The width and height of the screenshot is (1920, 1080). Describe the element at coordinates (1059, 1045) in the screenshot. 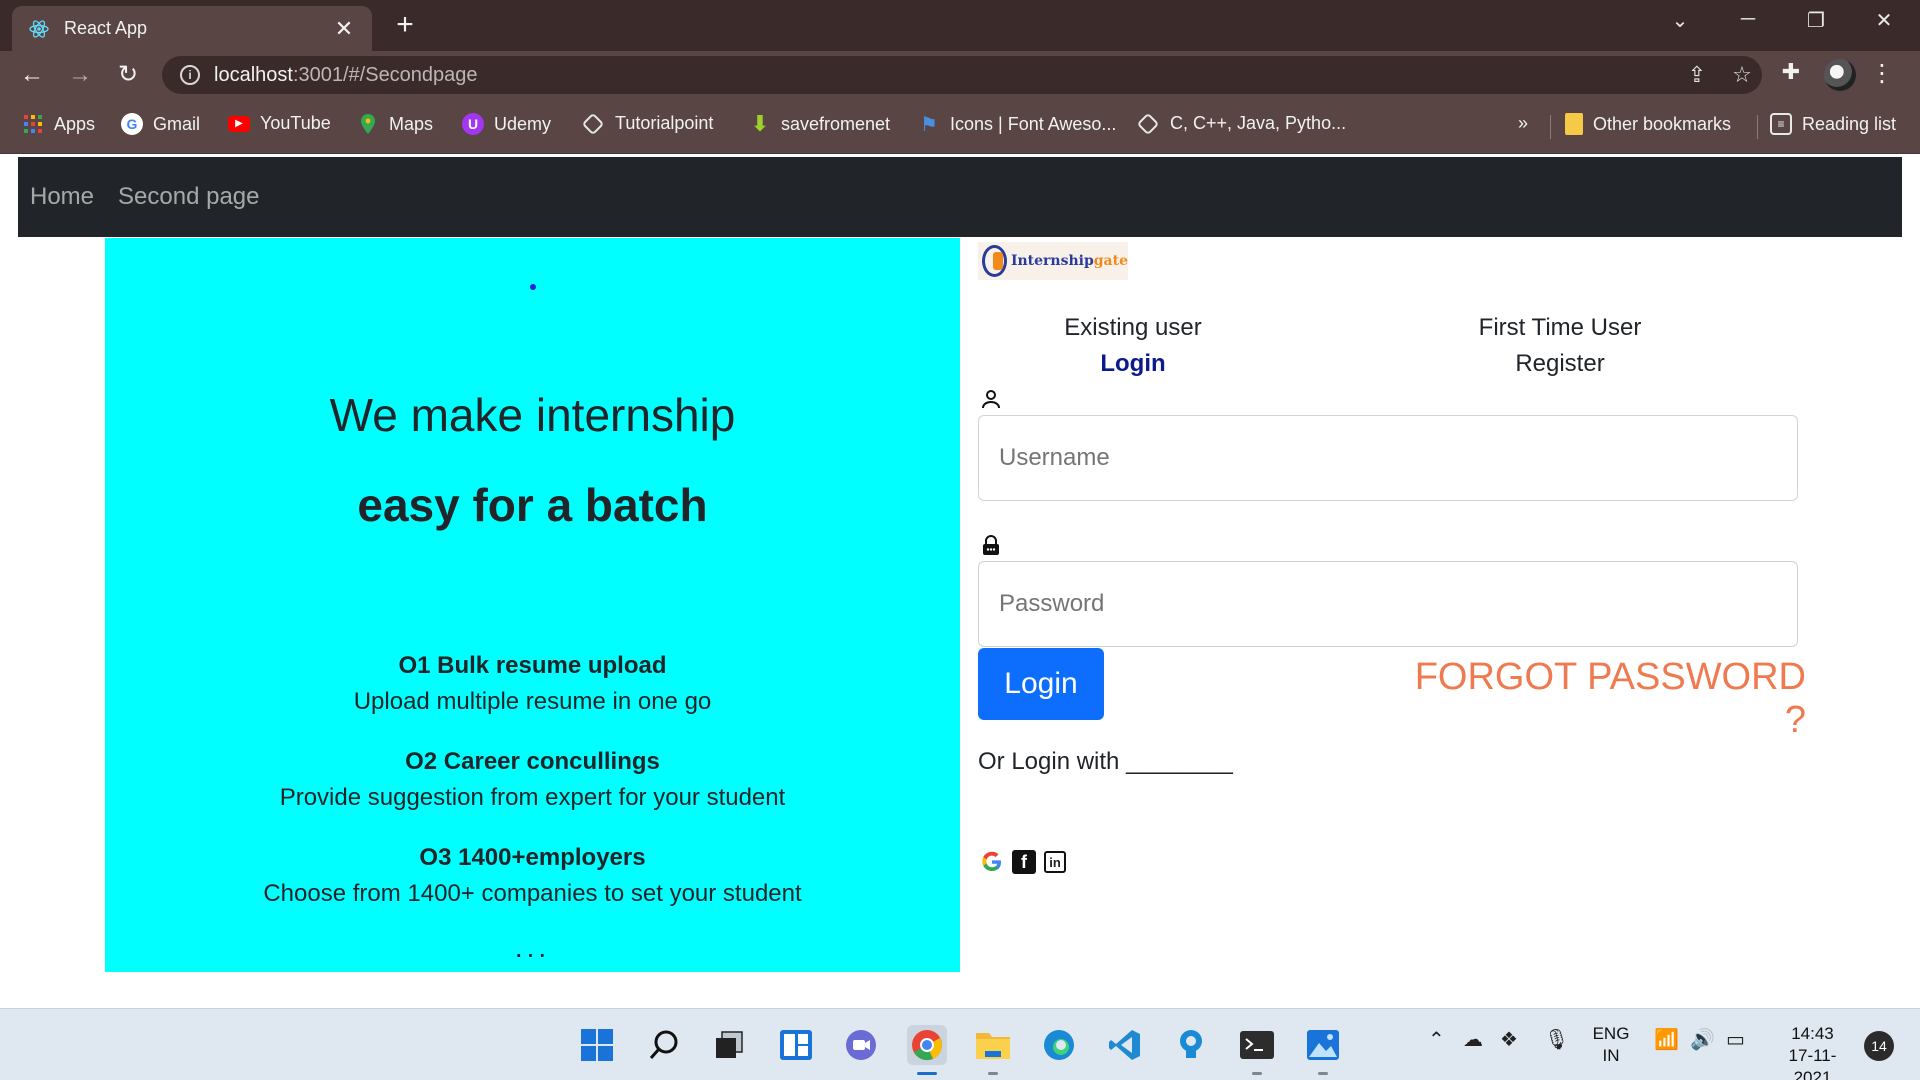

I see `edge-icon` at that location.